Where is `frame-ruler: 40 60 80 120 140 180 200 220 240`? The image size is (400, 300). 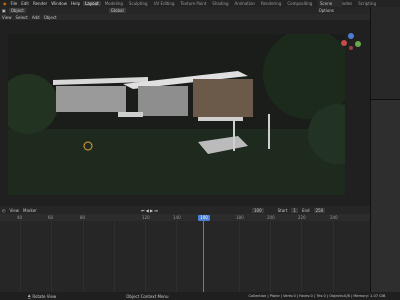
frame-ruler: 40 60 80 120 140 180 200 220 240 is located at coordinates (185, 217).